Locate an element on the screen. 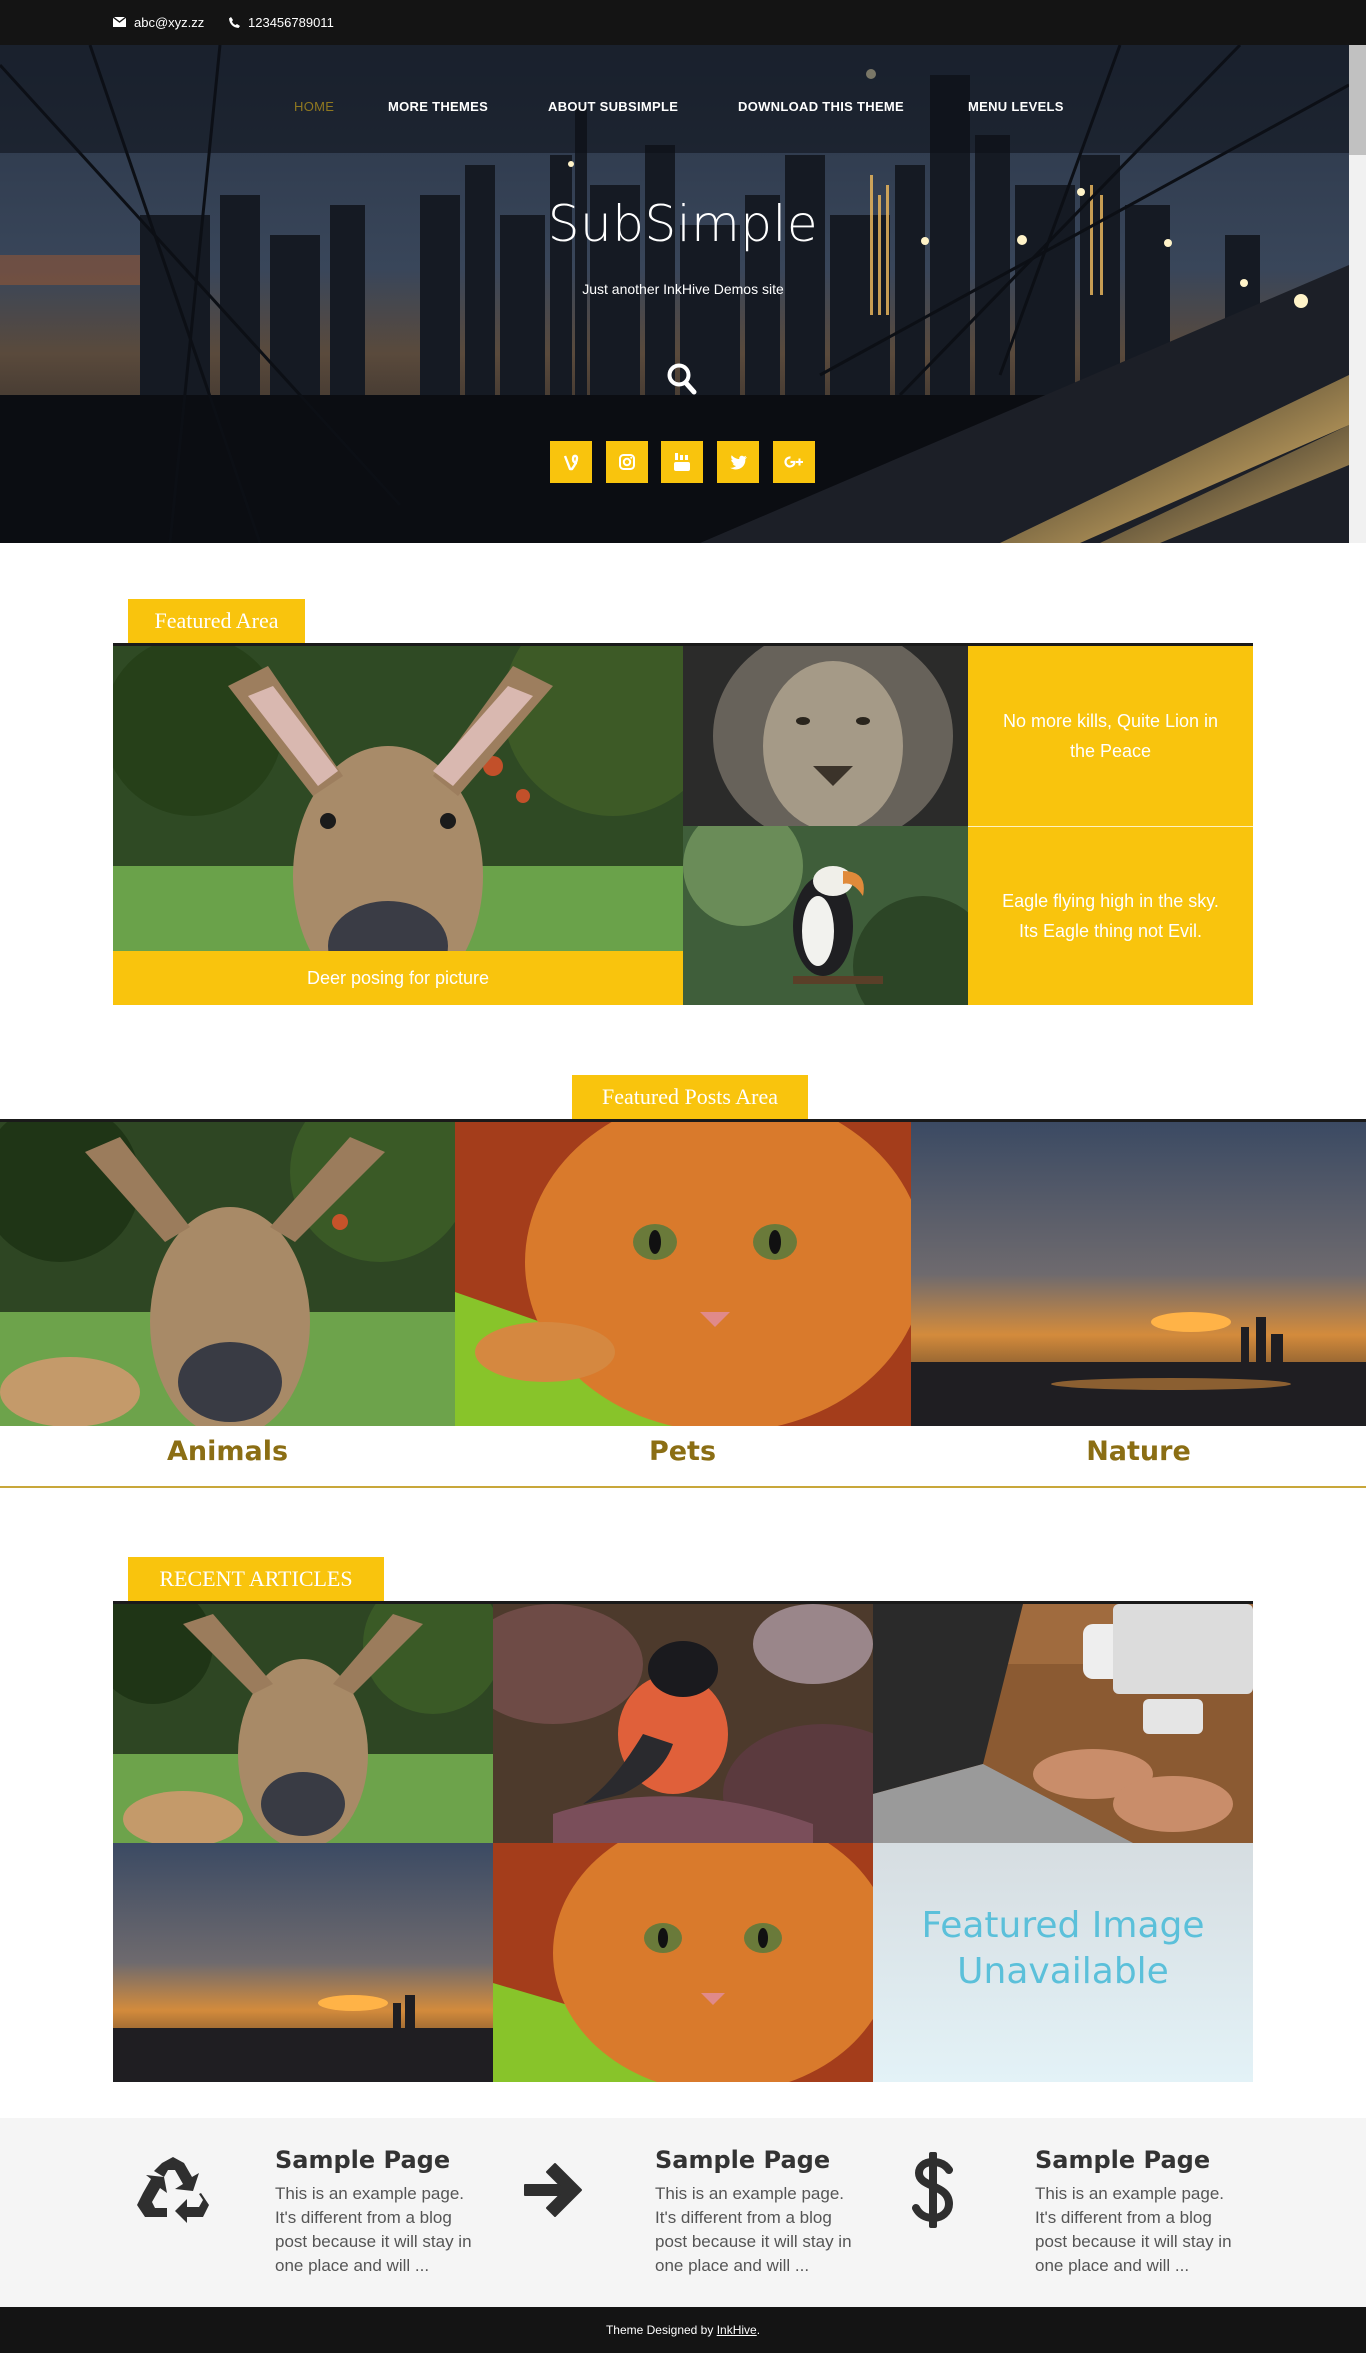 This screenshot has width=1366, height=2353. social-google-plus is located at coordinates (794, 462).